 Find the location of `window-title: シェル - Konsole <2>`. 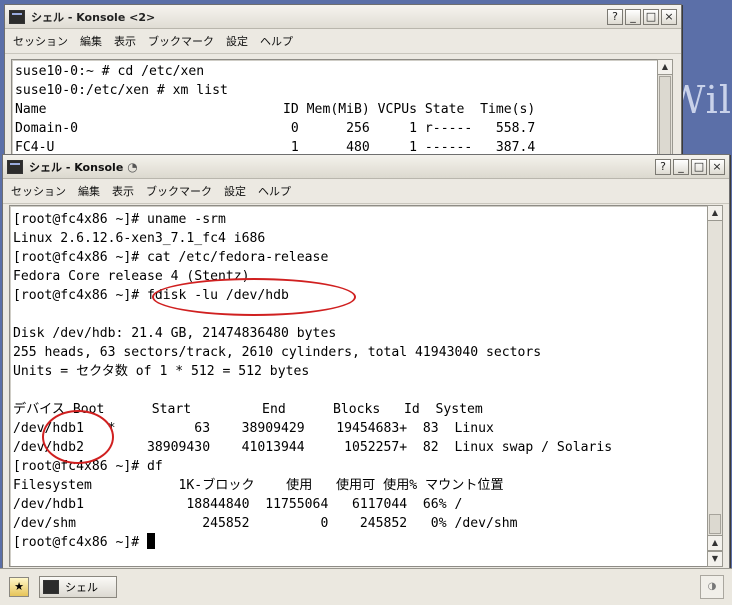

window-title: シェル - Konsole <2> is located at coordinates (93, 17).